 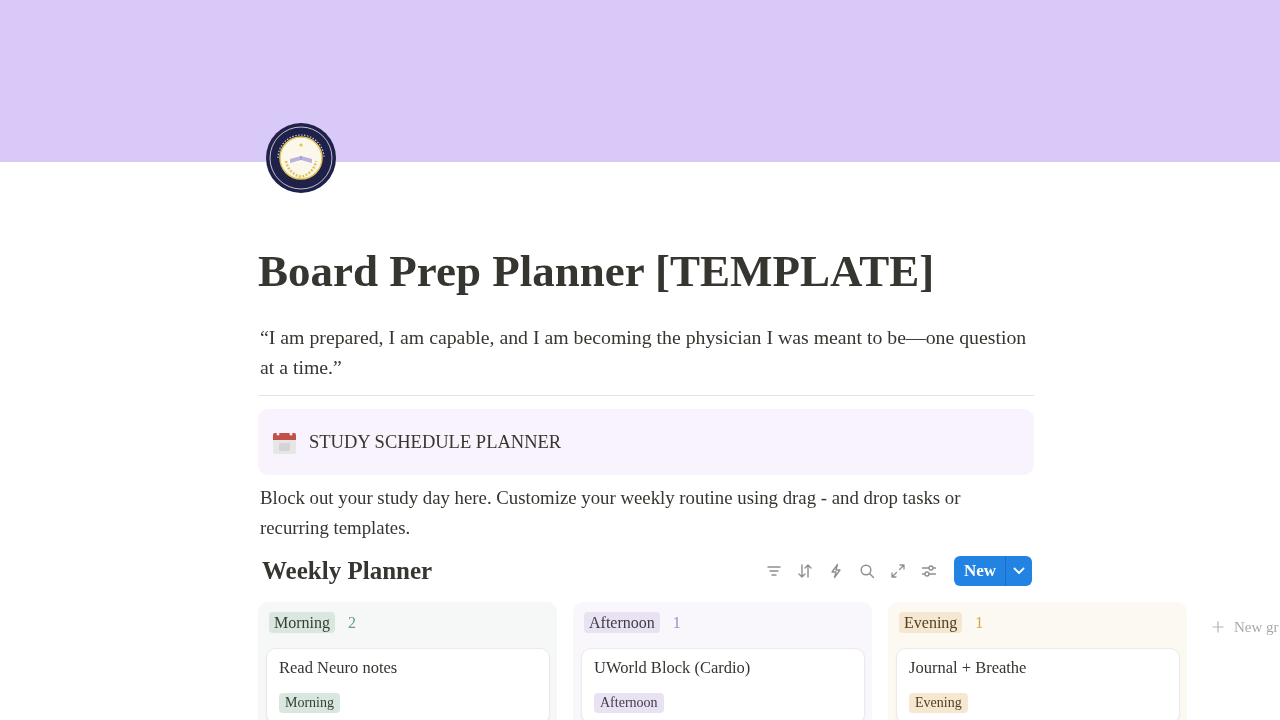 What do you see at coordinates (352, 623) in the screenshot?
I see `group-count: 2` at bounding box center [352, 623].